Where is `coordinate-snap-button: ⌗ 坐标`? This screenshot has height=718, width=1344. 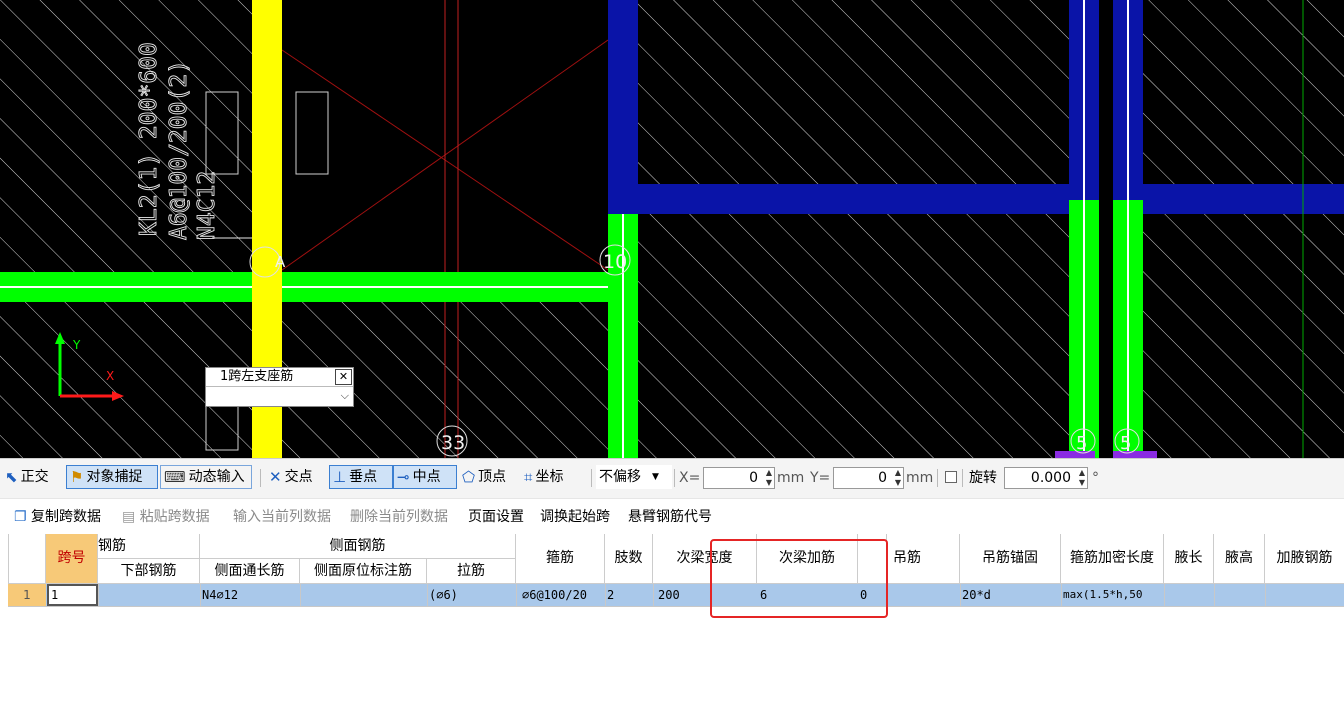 coordinate-snap-button: ⌗ 坐标 is located at coordinates (543, 477).